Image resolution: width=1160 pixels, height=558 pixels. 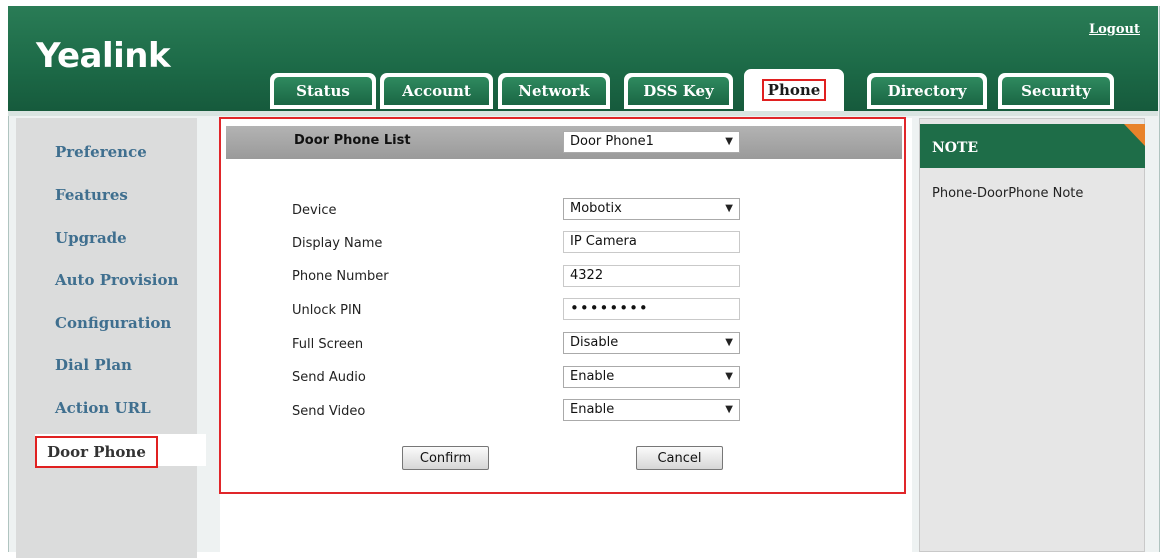 What do you see at coordinates (91, 195) in the screenshot?
I see `sidebar-item-features: Features` at bounding box center [91, 195].